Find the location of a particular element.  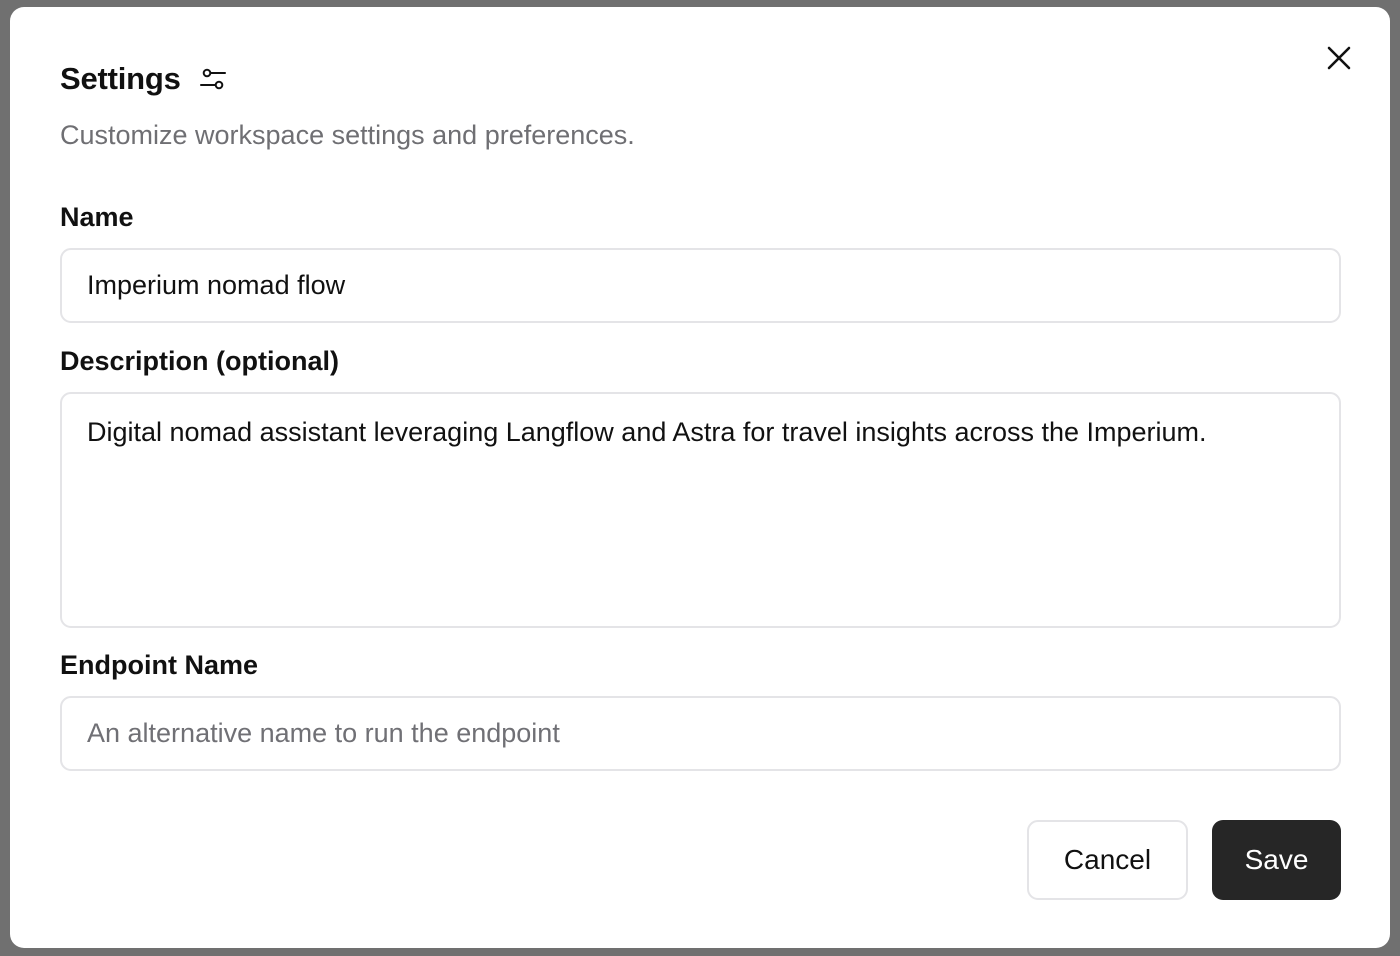

name-input: Imperium nomad flow is located at coordinates (700, 285).